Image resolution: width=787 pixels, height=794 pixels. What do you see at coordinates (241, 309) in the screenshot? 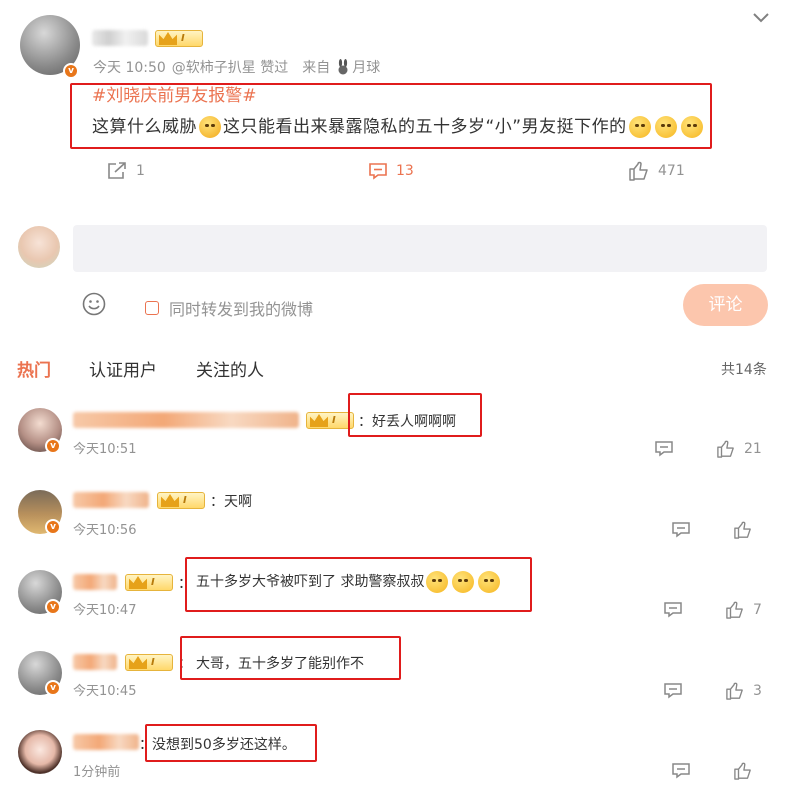
I see `forward-label: 同时转发到我的微博` at bounding box center [241, 309].